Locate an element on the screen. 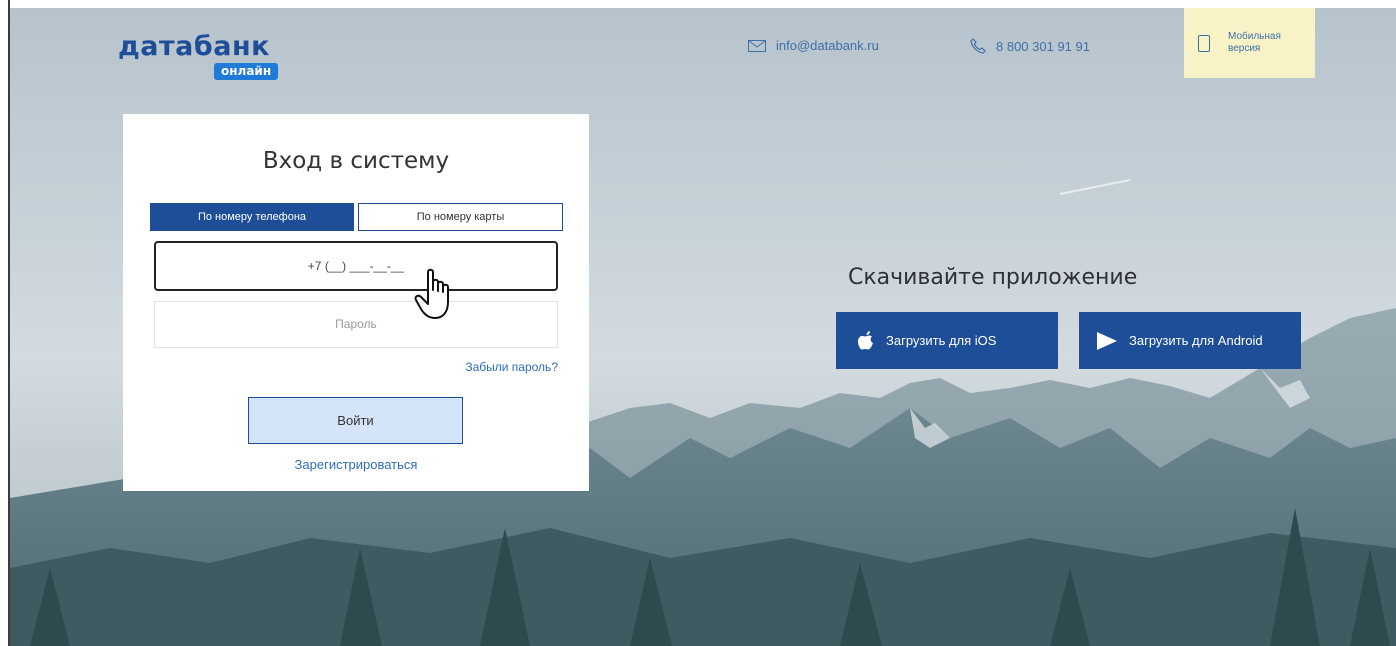 The width and height of the screenshot is (1396, 646). email-text: info@databank.ru is located at coordinates (827, 45).